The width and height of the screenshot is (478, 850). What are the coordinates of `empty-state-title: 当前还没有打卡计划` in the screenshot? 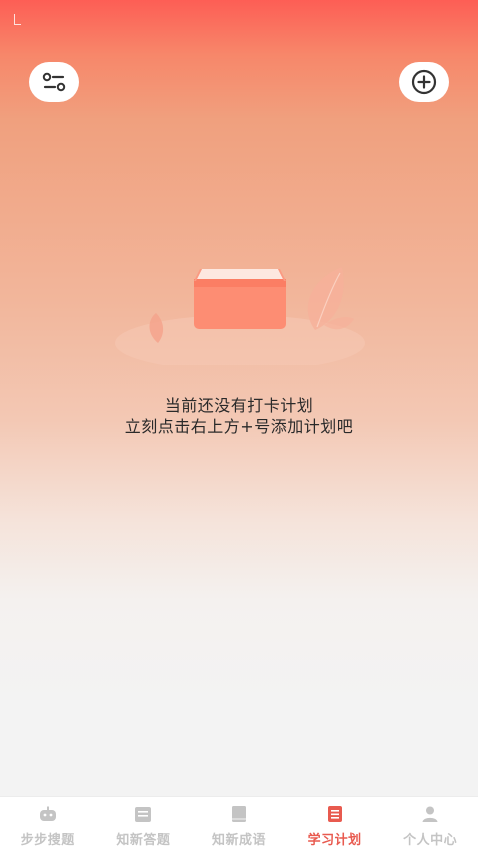 It's located at (239, 405).